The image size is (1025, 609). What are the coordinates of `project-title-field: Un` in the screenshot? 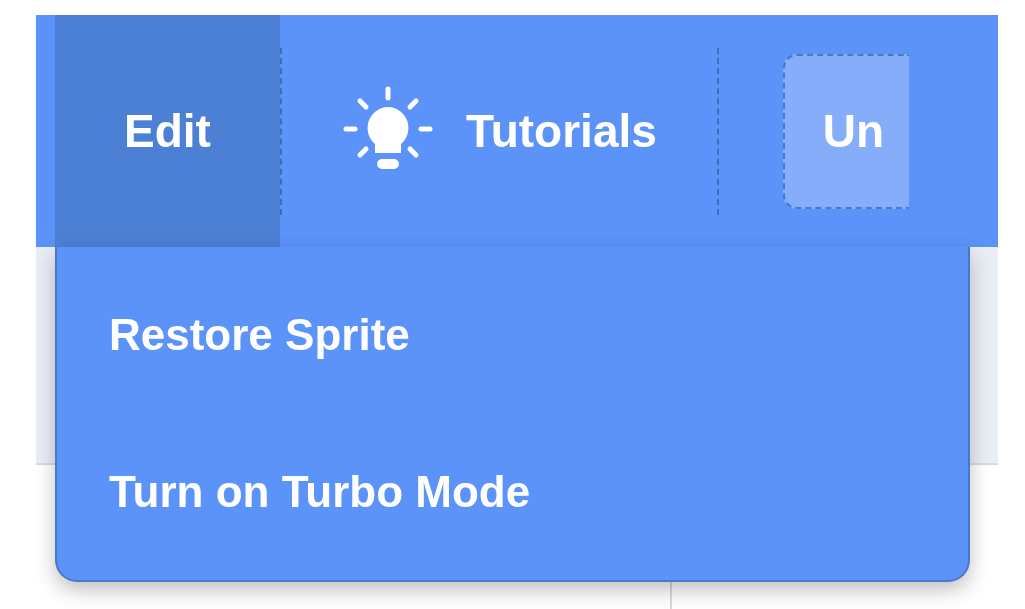 It's located at (845, 131).